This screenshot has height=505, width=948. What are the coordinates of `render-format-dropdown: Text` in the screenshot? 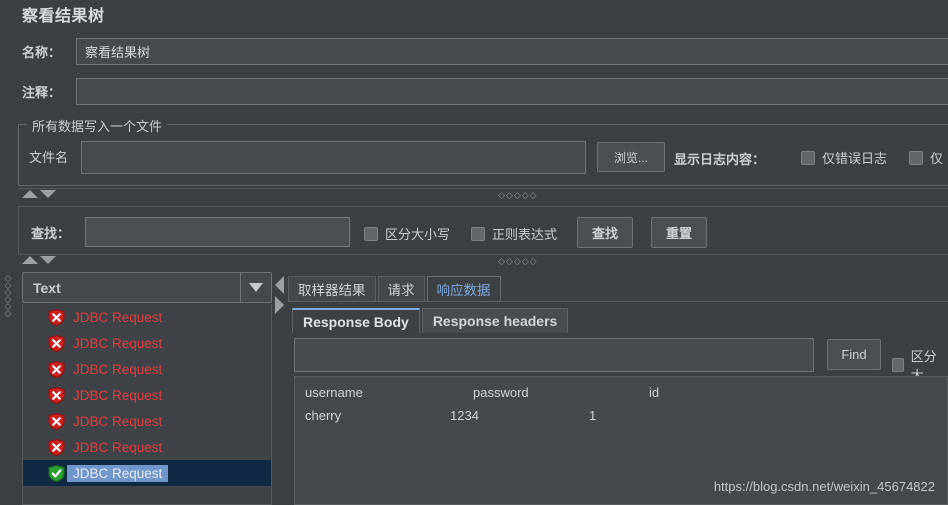 It's located at (147, 287).